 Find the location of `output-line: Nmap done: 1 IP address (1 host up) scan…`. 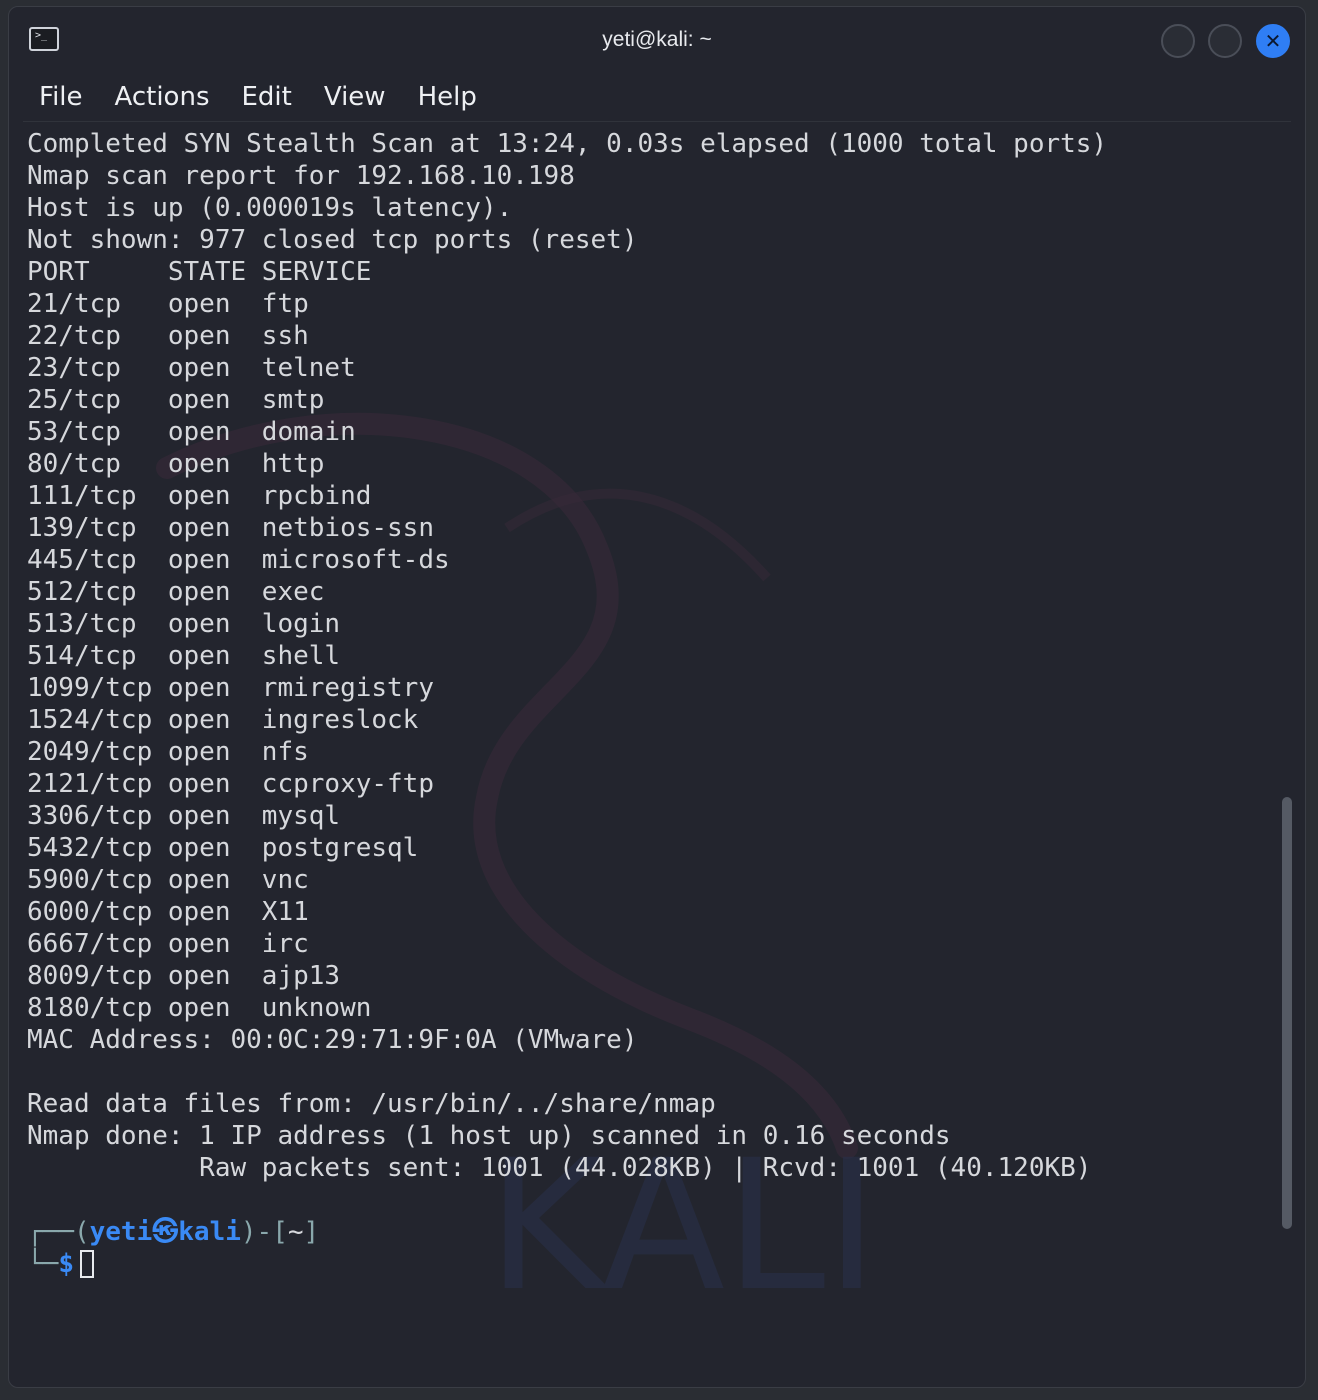

output-line: Nmap done: 1 IP address (1 host up) scan… is located at coordinates (489, 1136).